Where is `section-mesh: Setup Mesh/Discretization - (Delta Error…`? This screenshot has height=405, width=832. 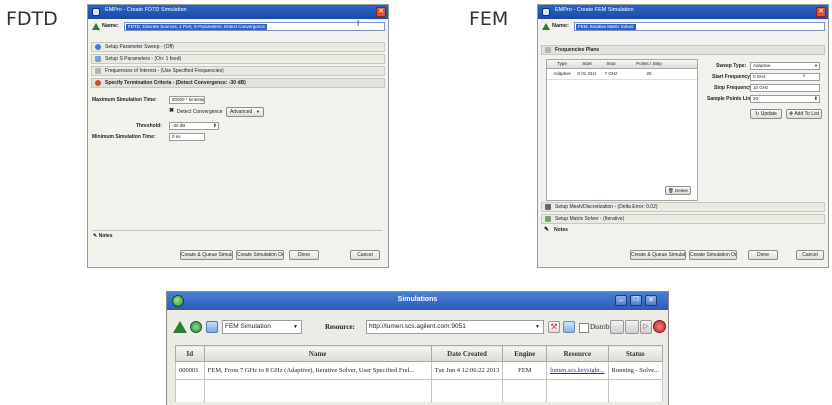
section-mesh: Setup Mesh/Discretization - (Delta Error… is located at coordinates (683, 207).